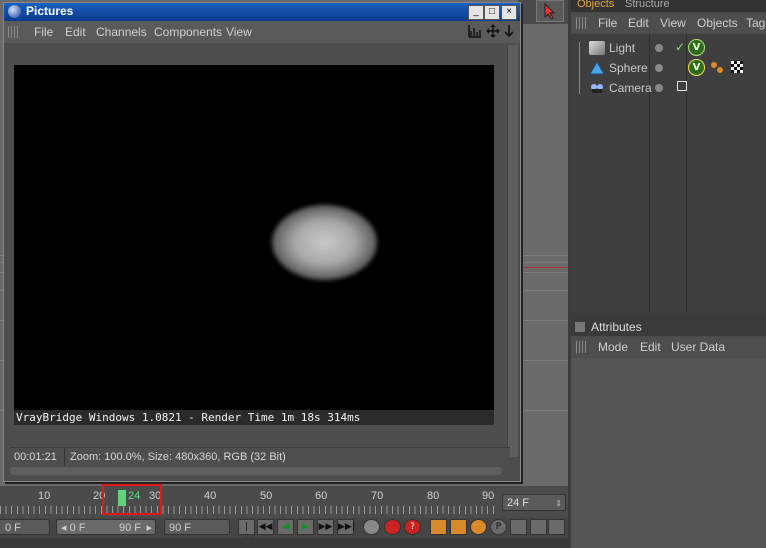  What do you see at coordinates (266, 496) in the screenshot?
I see `tick-label: 50` at bounding box center [266, 496].